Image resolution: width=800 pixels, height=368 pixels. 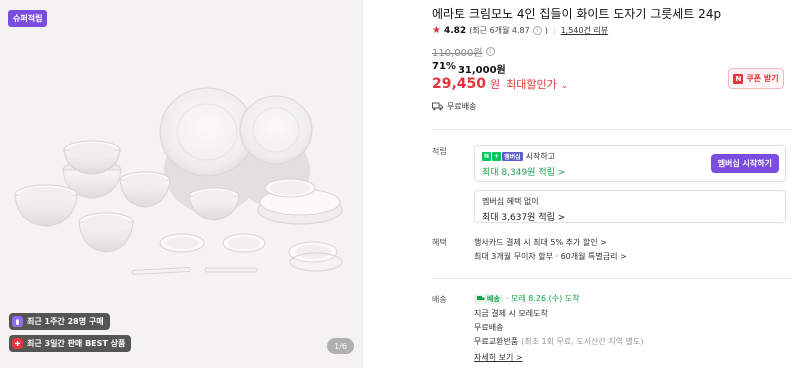 I want to click on truck-icon, so click(x=437, y=106).